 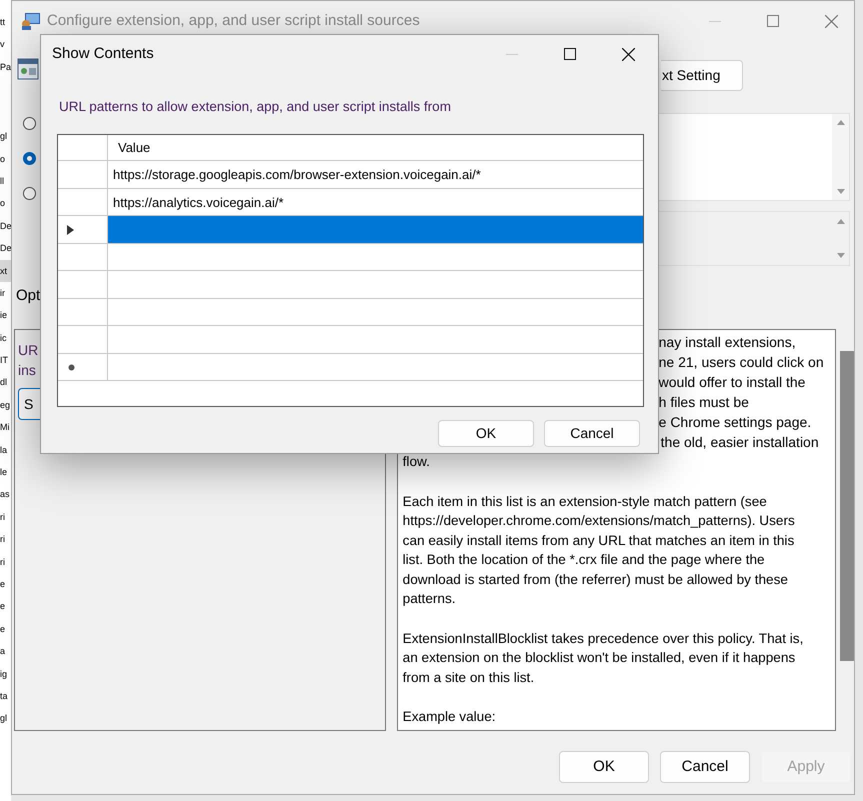 What do you see at coordinates (5, 22) in the screenshot?
I see `tree-item: tt` at bounding box center [5, 22].